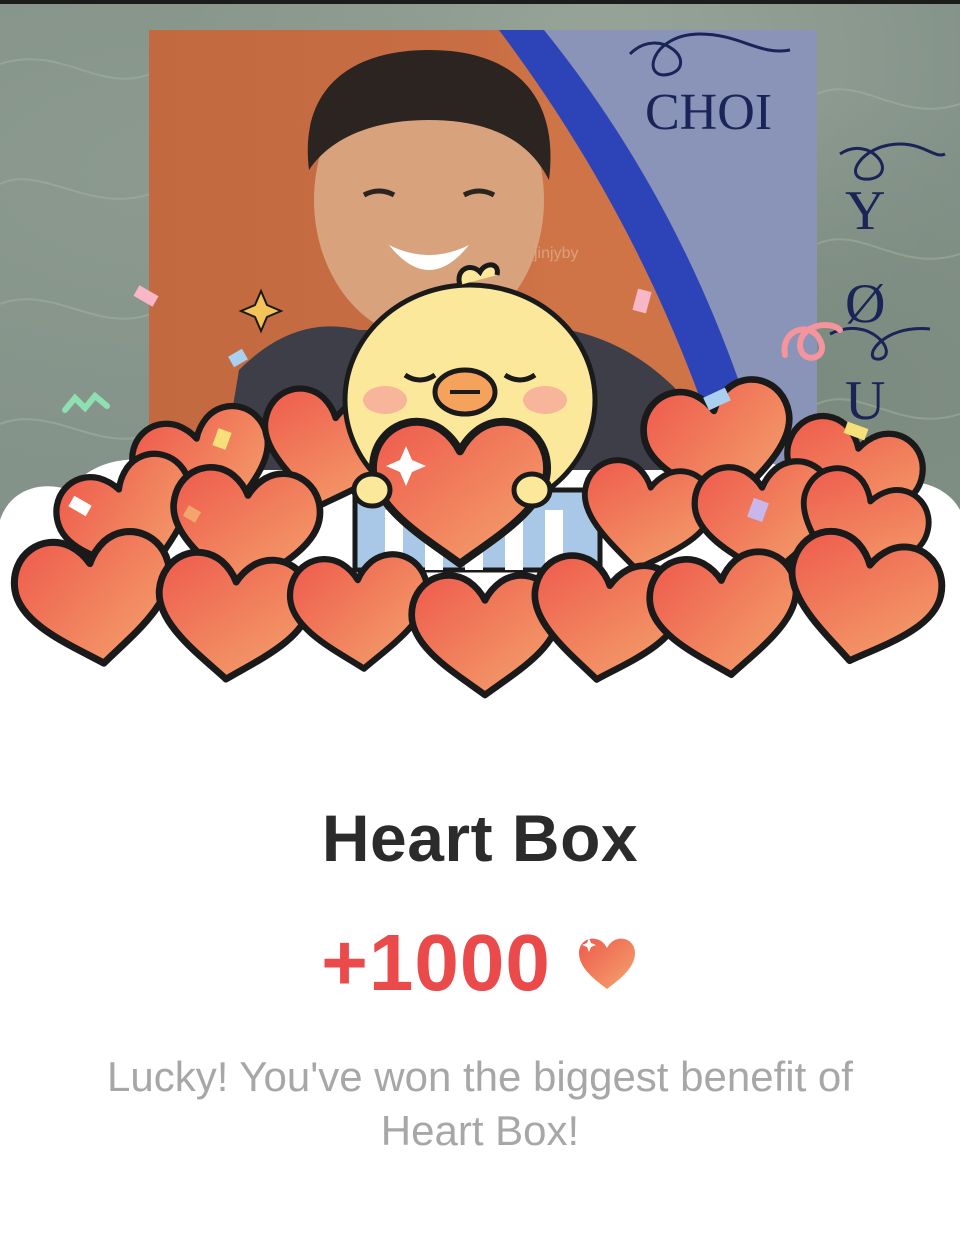 The height and width of the screenshot is (1237, 960). I want to click on reward-amount-row: +1000, so click(480, 963).